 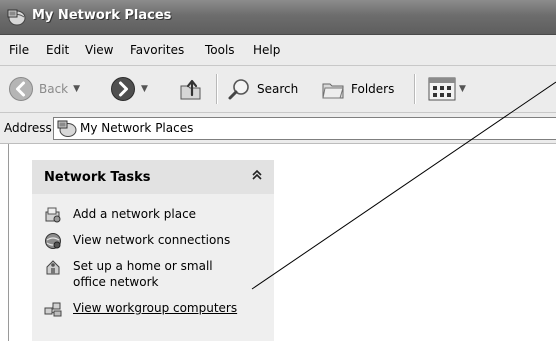 I want to click on views-button: ▼, so click(x=447, y=89).